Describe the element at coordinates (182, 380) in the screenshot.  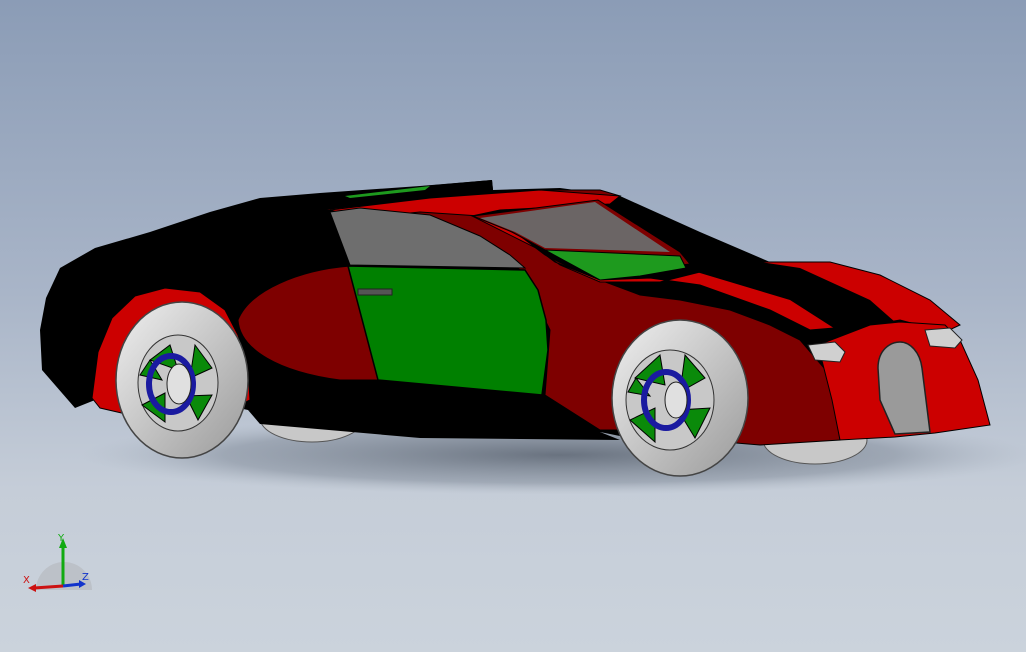
I see `rear-wheel` at that location.